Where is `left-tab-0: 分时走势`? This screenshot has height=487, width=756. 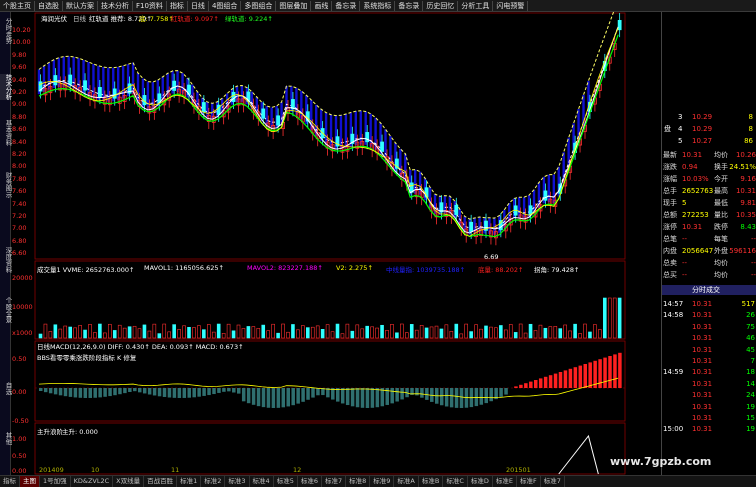 left-tab-0: 分时走势 is located at coordinates (6, 31).